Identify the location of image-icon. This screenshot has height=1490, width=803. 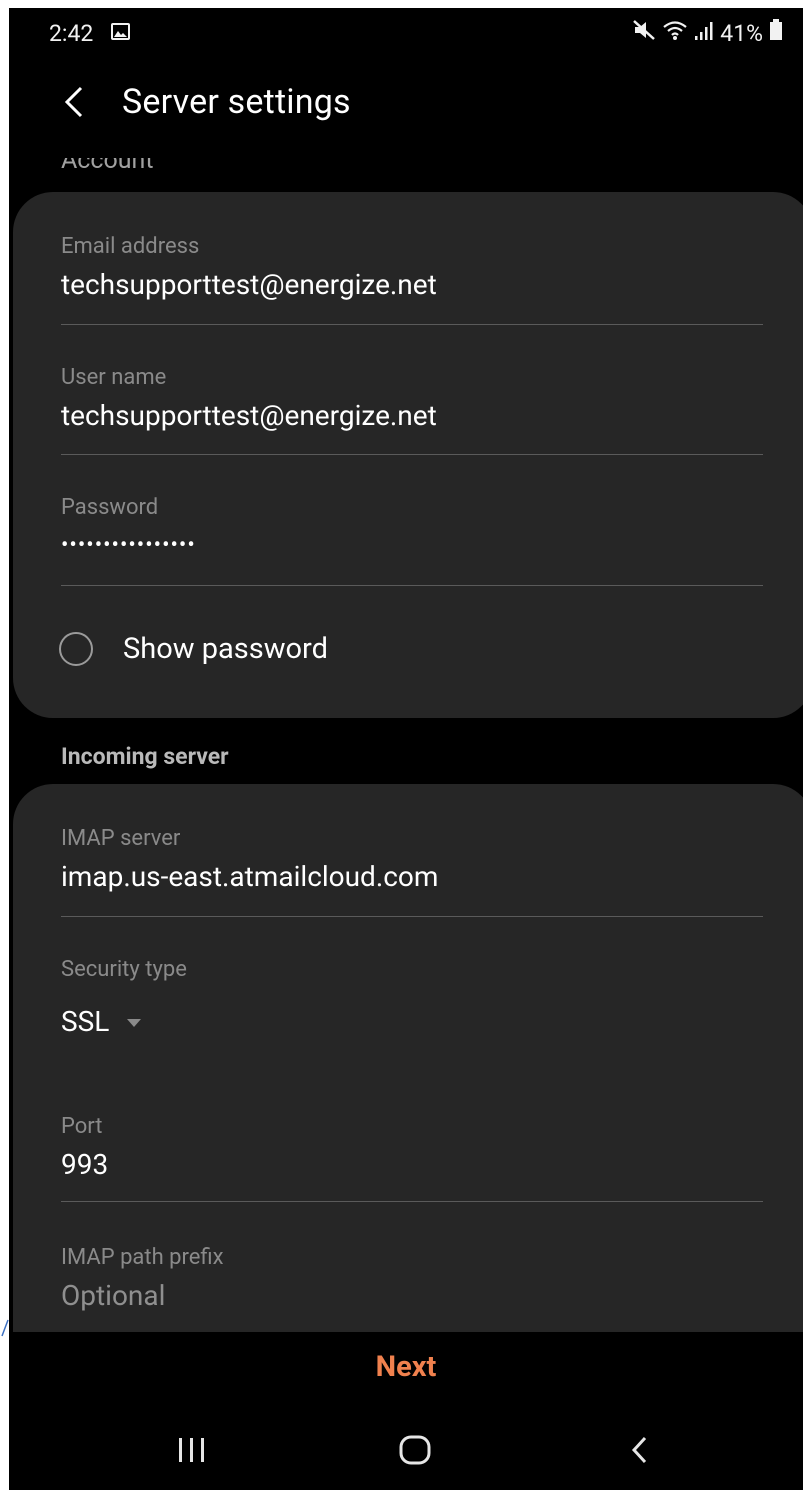
(120, 31).